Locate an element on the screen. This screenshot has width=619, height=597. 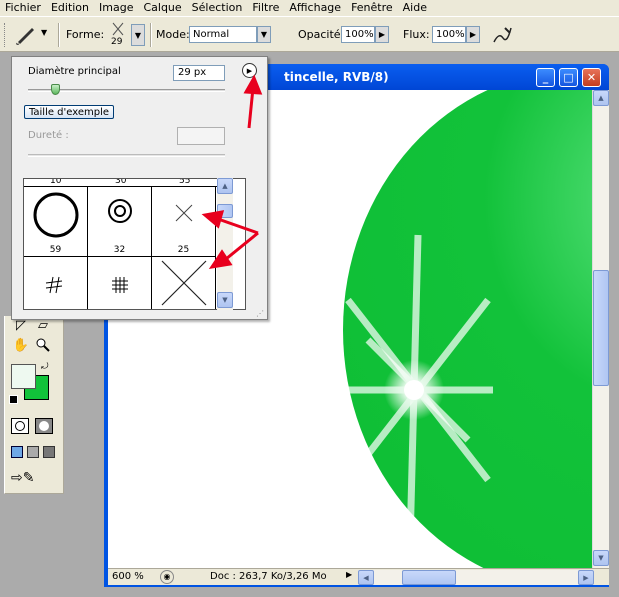
brush-size-top-2: 30 is located at coordinates (121, 182).